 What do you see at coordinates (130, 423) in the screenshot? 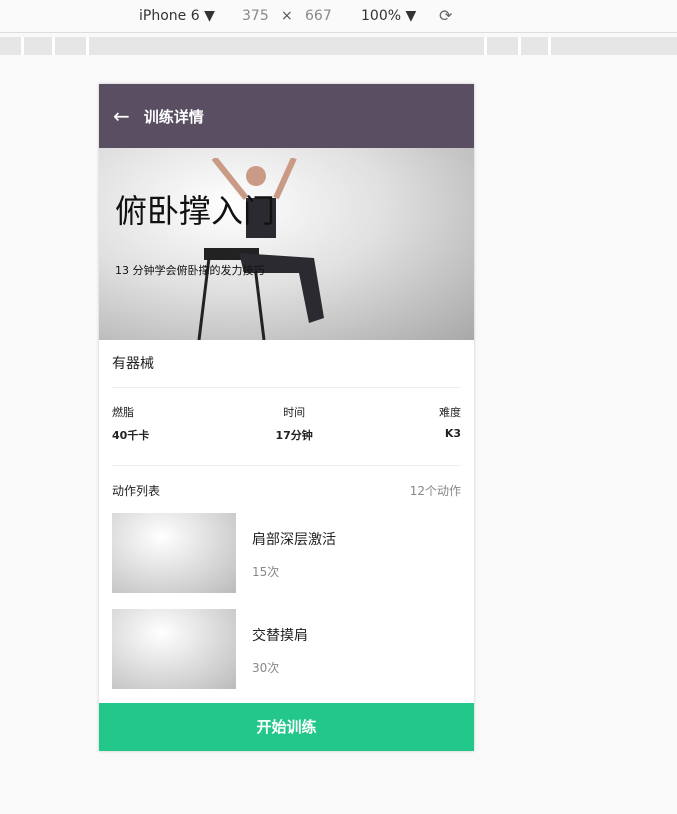
I see `stat-calories: 燃脂 40千卡` at bounding box center [130, 423].